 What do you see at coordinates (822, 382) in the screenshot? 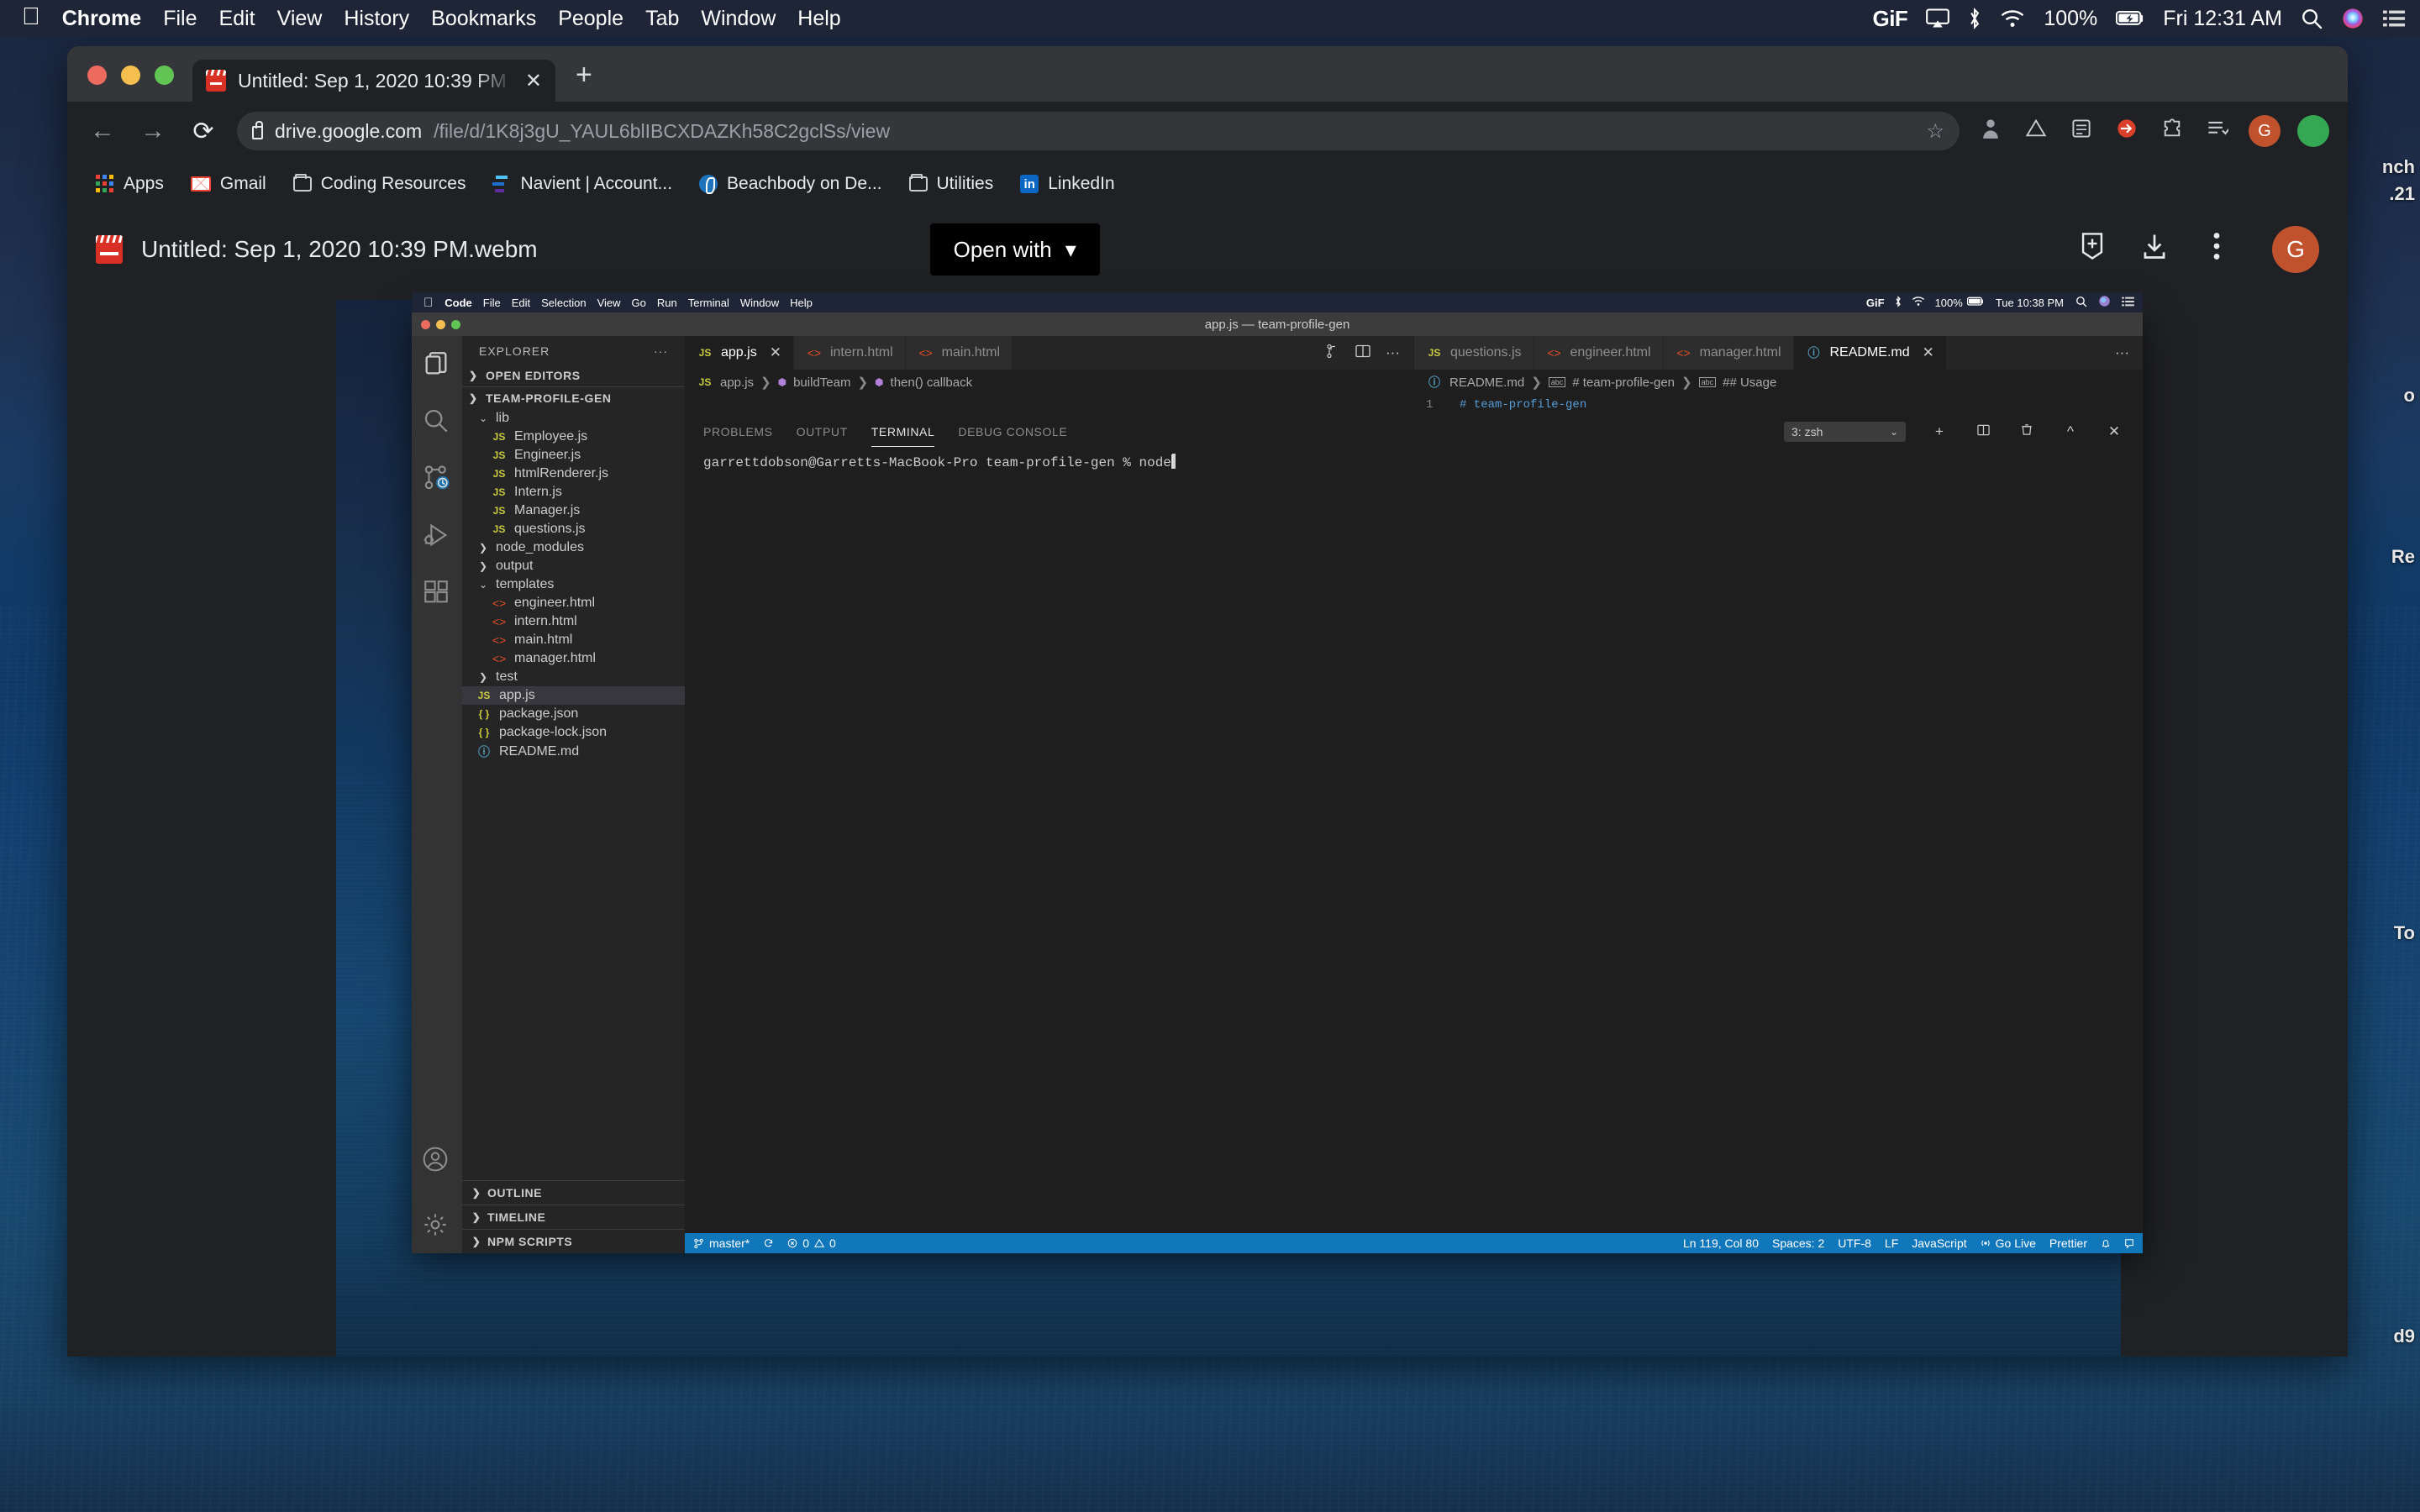
I see `breadcrumb-segment: buildTeam` at bounding box center [822, 382].